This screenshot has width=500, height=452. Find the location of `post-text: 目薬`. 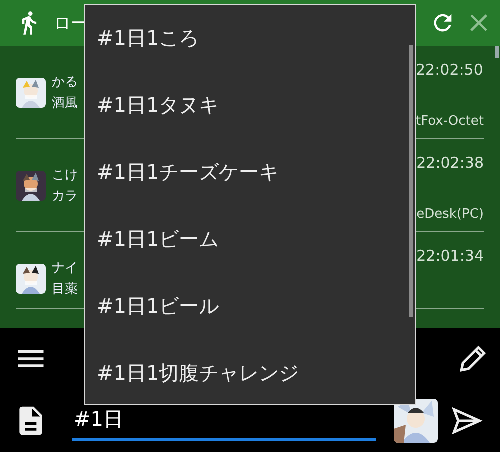

post-text: 目薬 is located at coordinates (65, 290).